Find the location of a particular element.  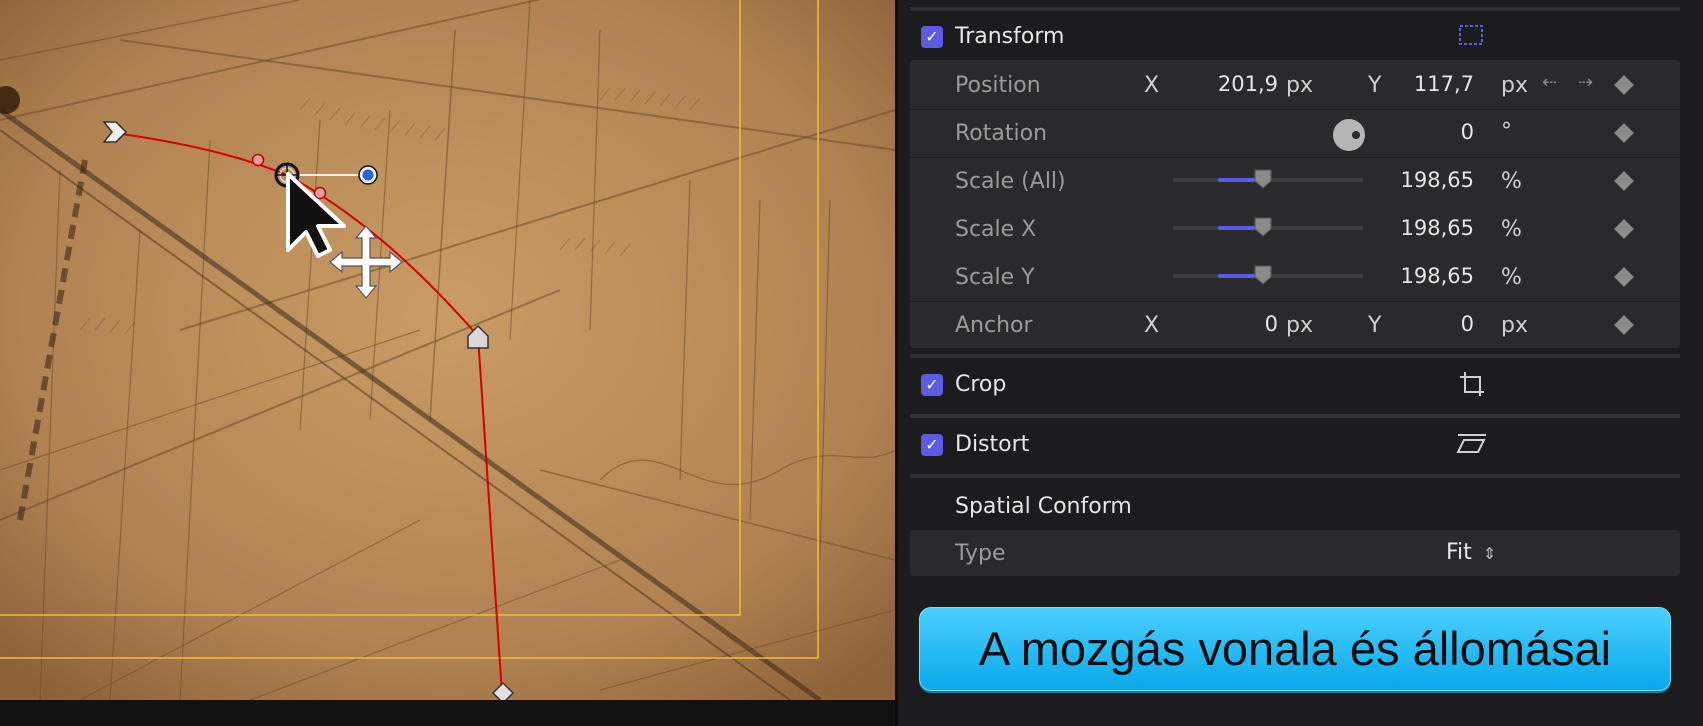

tangent-handle is located at coordinates (368, 175).